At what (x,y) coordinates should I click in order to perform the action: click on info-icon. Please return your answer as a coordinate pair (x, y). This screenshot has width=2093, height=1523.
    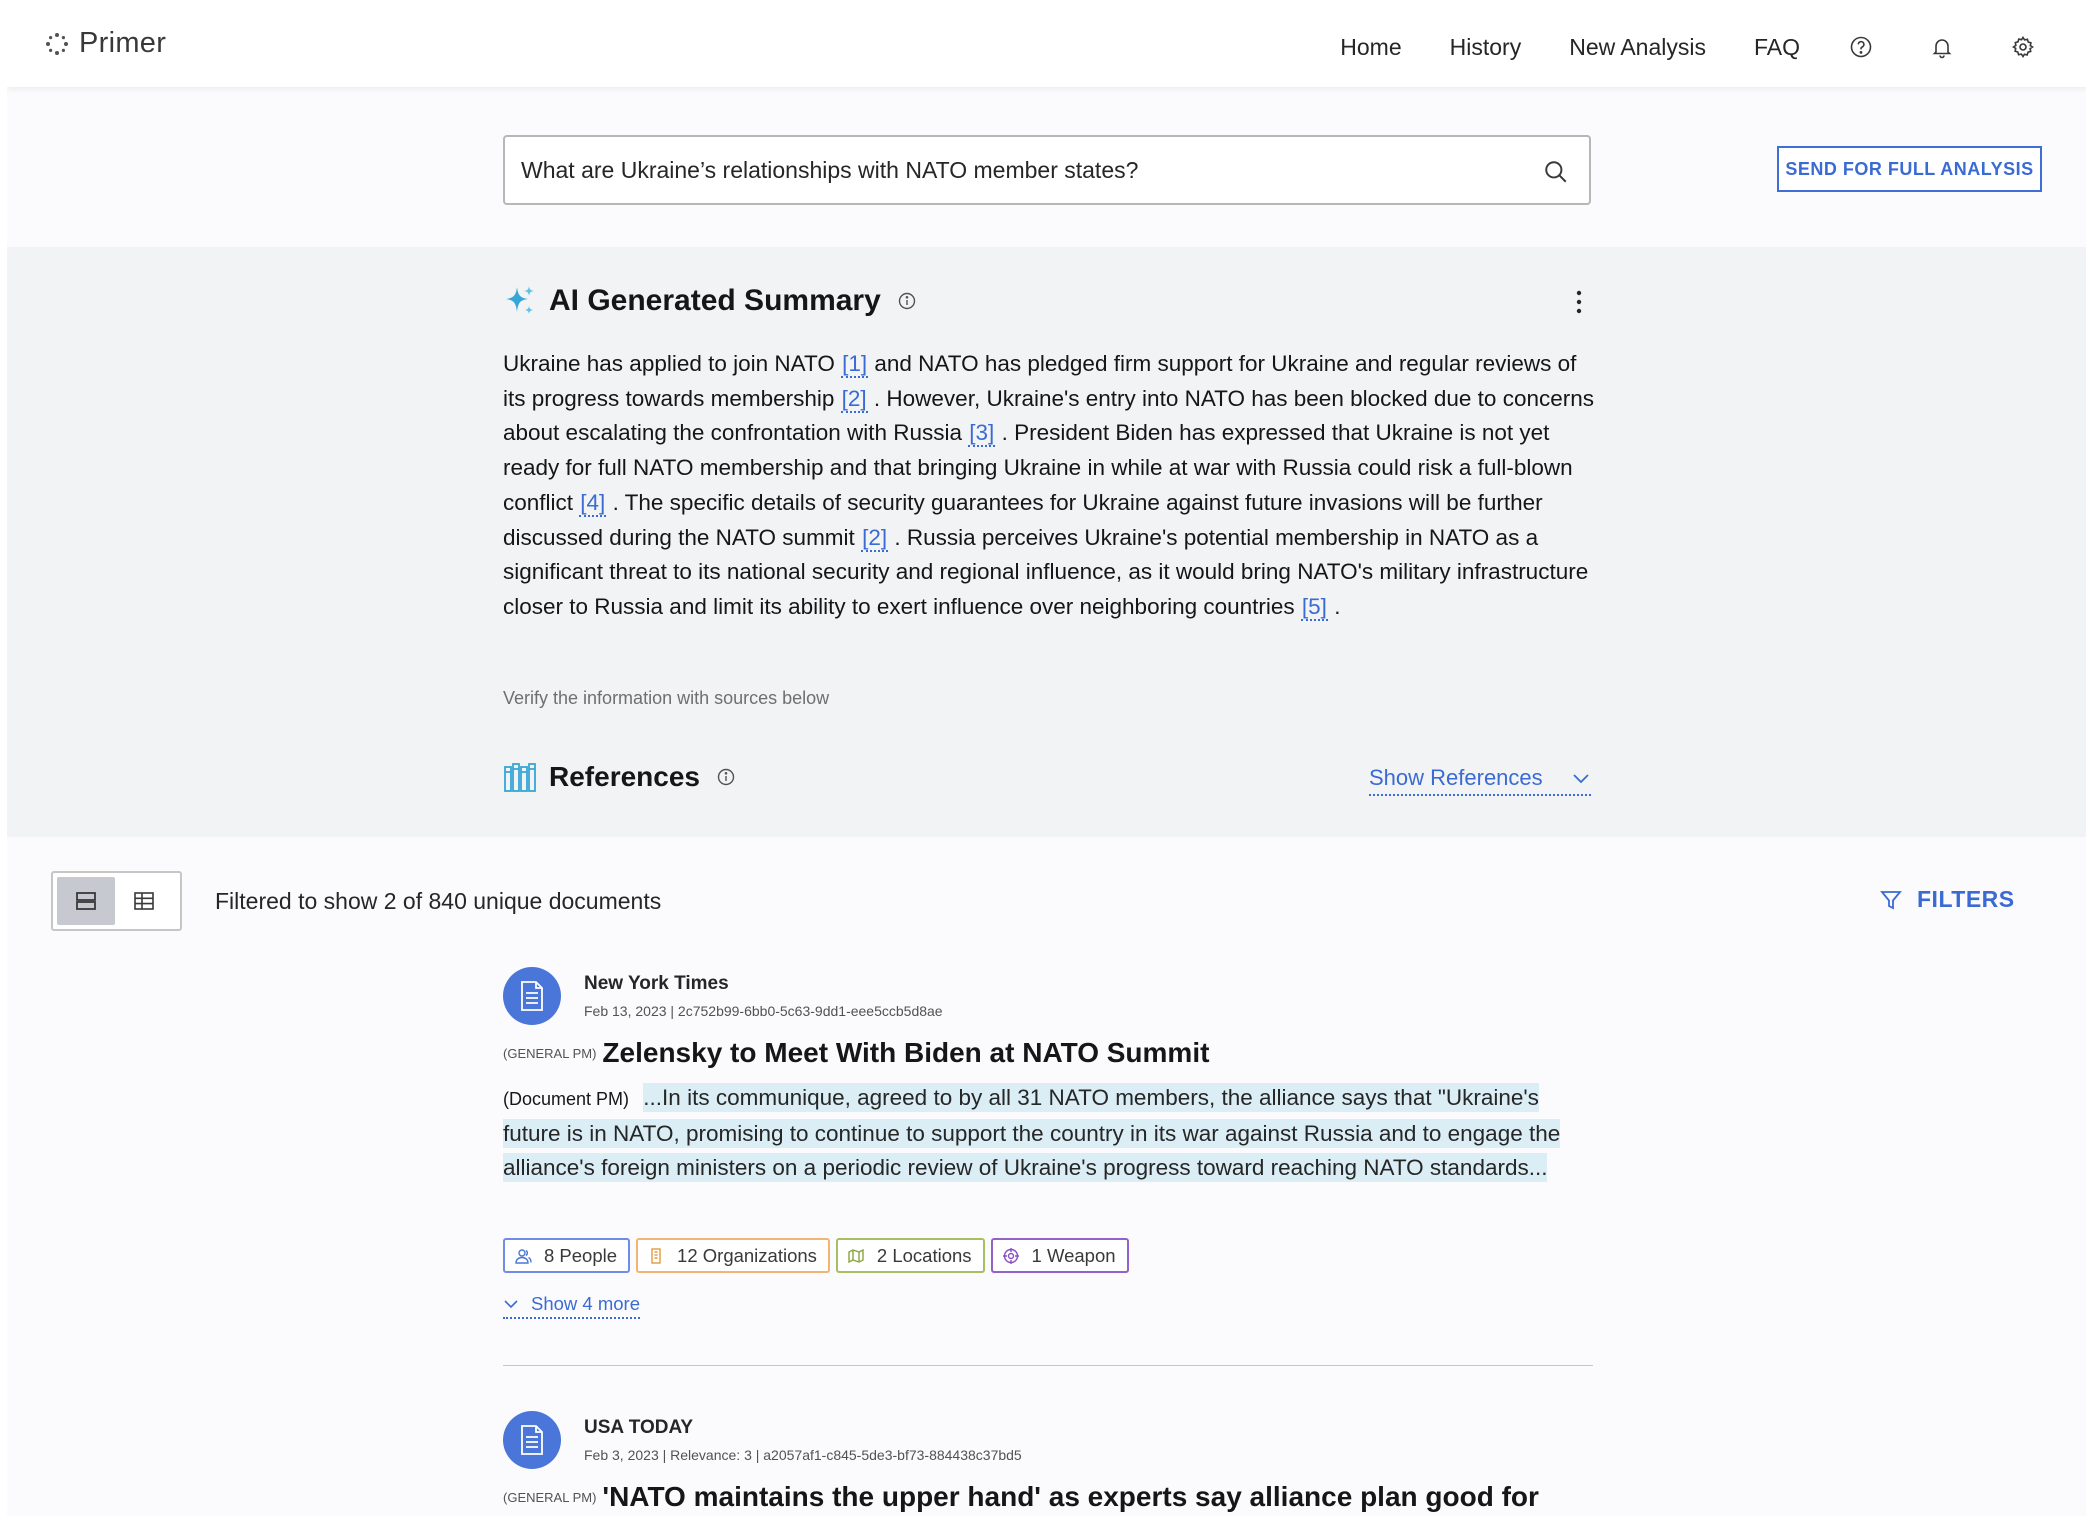
    Looking at the image, I should click on (907, 301).